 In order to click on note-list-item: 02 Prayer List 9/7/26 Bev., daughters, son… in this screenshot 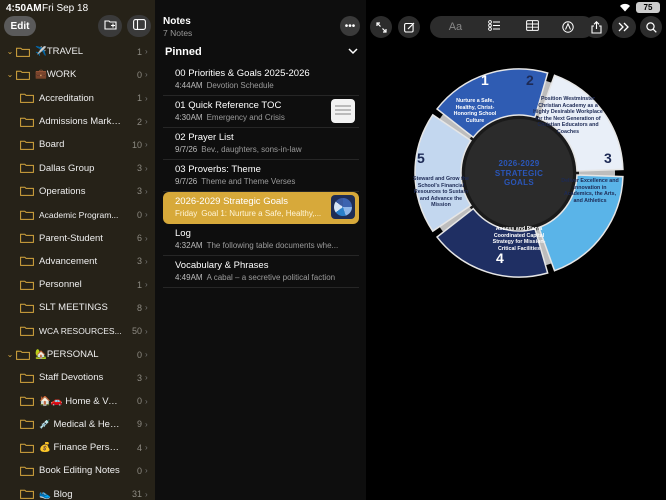, I will do `click(261, 144)`.